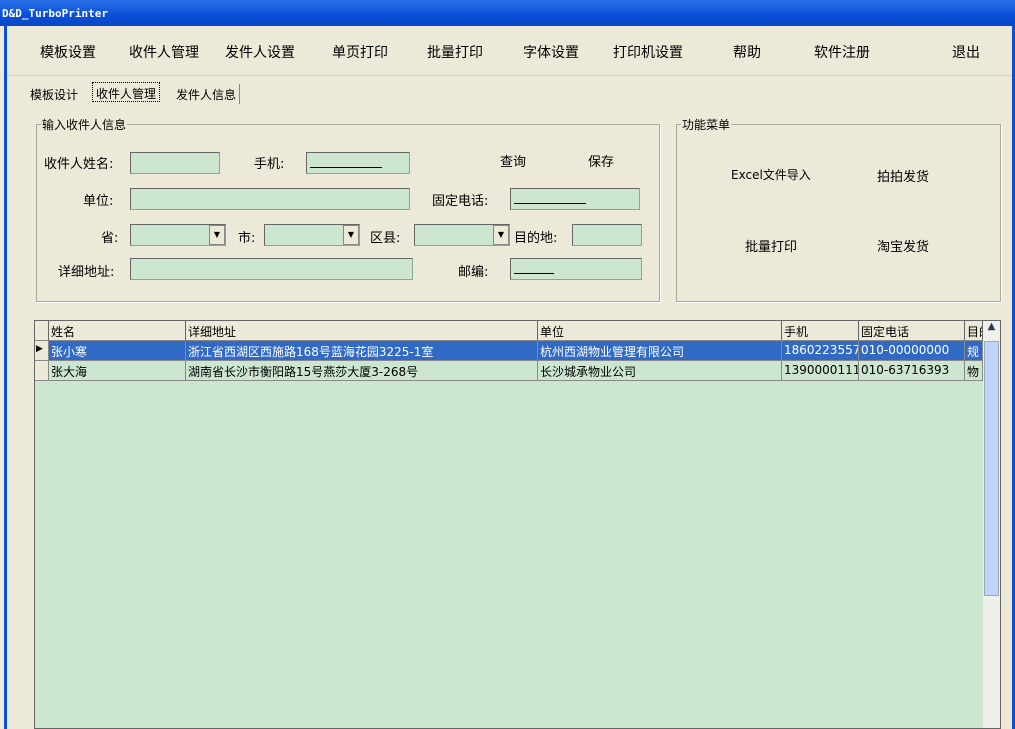 This screenshot has height=729, width=1015. Describe the element at coordinates (385, 238) in the screenshot. I see `district-label: 区县:` at that location.